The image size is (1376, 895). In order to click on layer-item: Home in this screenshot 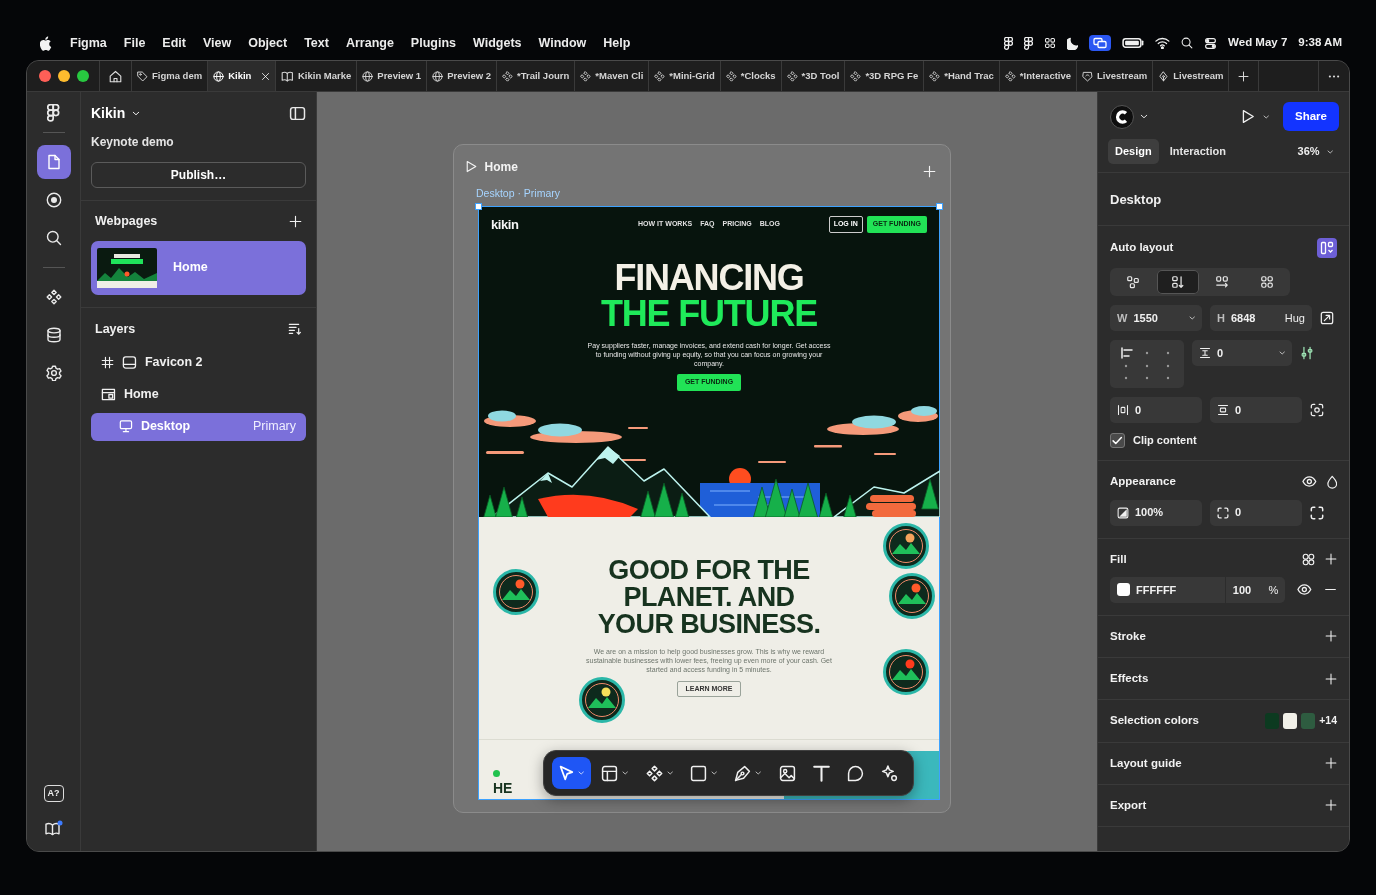, I will do `click(198, 394)`.